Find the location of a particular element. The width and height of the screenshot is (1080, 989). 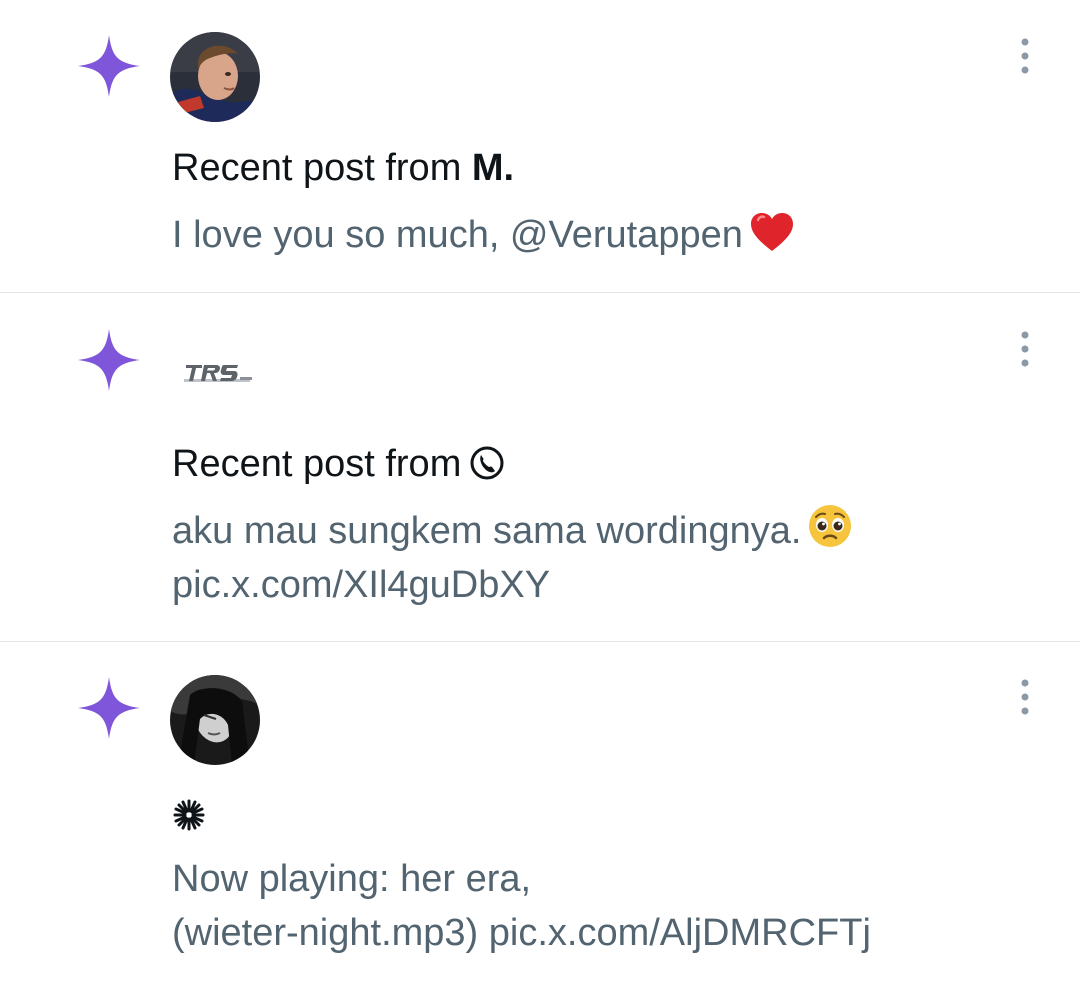

post-text: aku mau sungkem sama wordingnya. is located at coordinates (487, 531).